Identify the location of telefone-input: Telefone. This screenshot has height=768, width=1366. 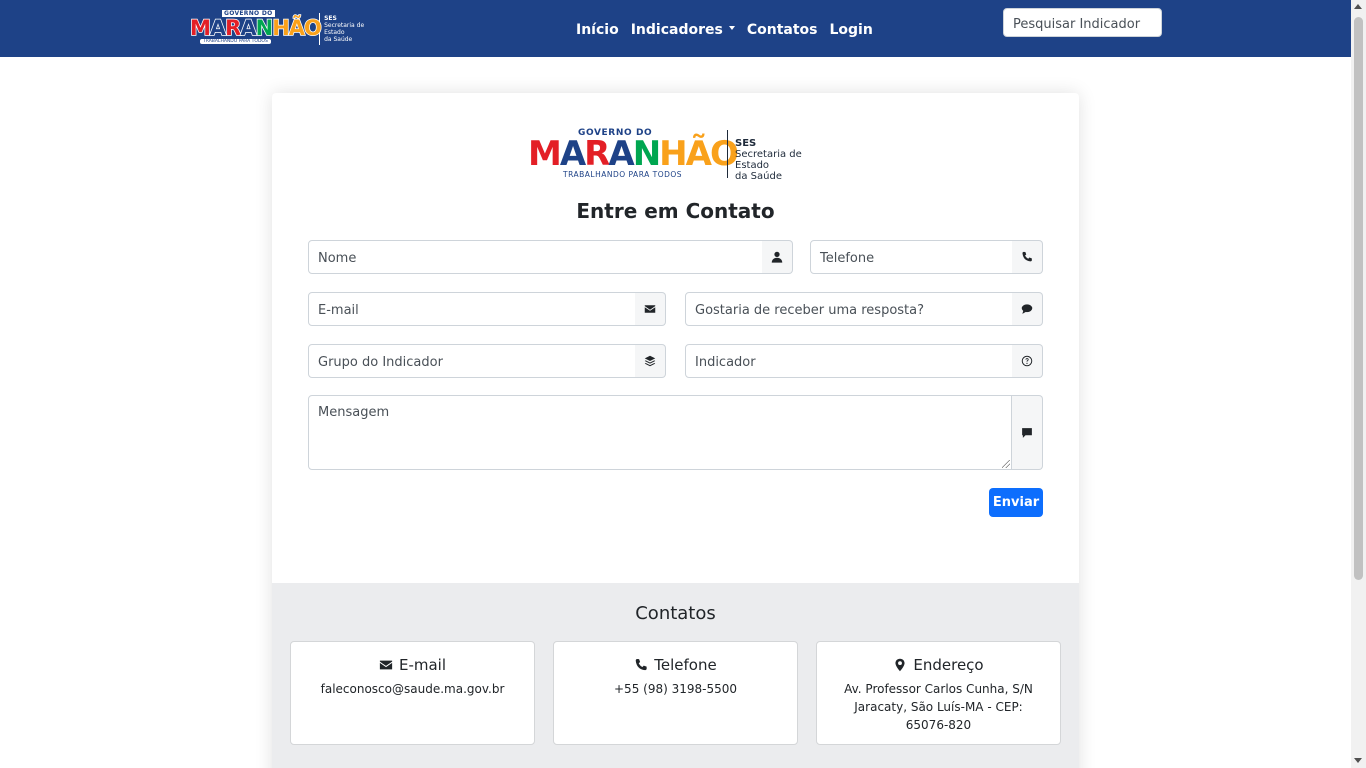
(911, 257).